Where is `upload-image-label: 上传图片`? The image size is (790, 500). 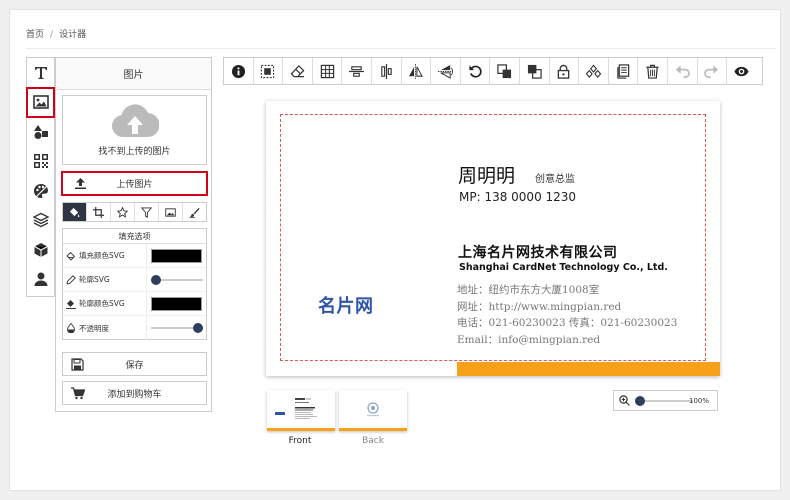
upload-image-label: 上传图片 is located at coordinates (134, 185).